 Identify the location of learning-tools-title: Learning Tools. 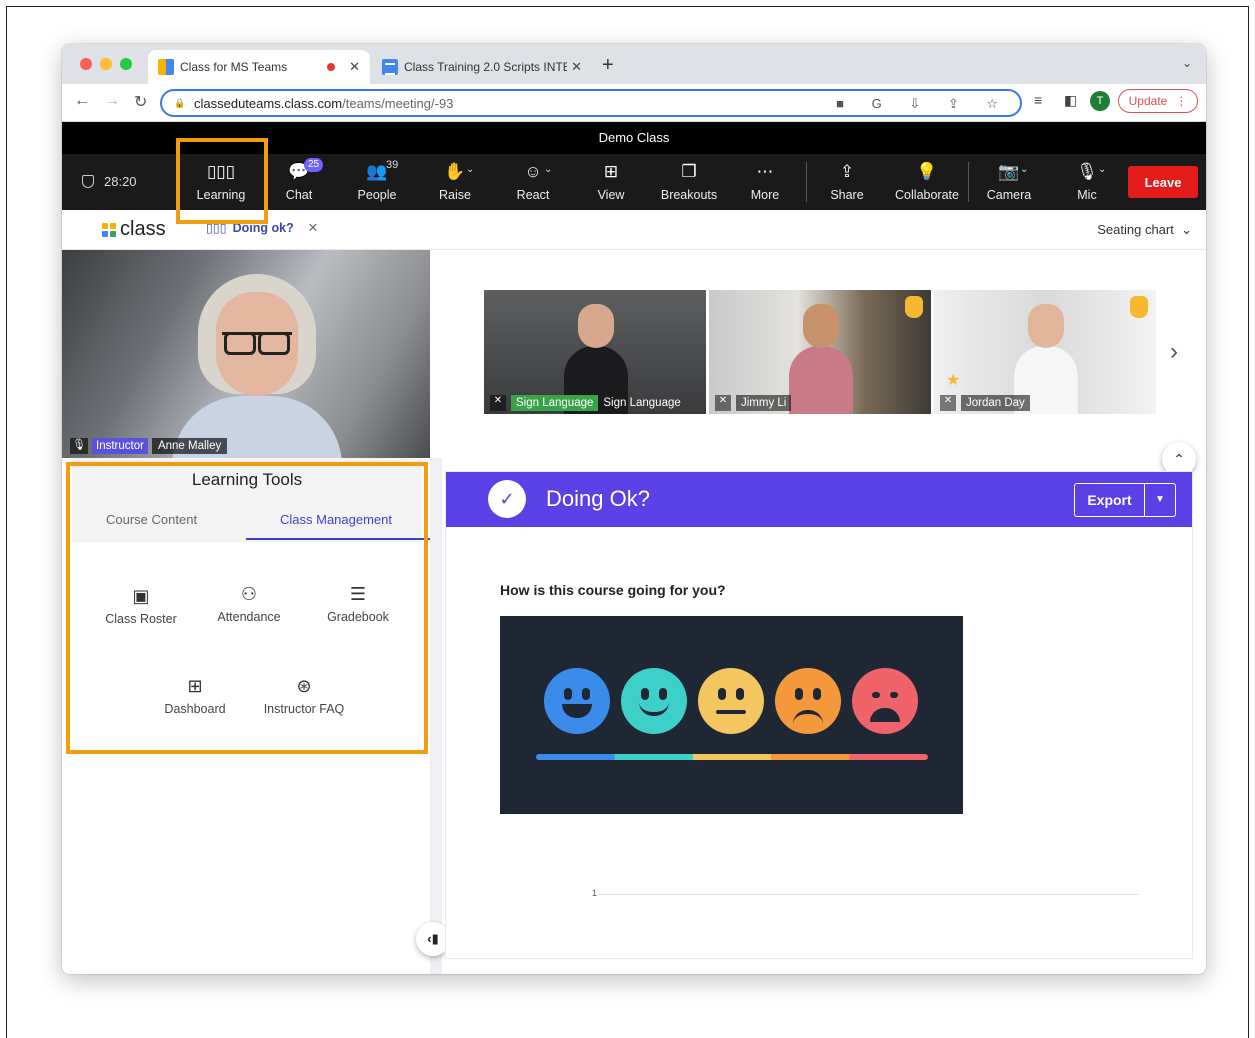
(247, 479).